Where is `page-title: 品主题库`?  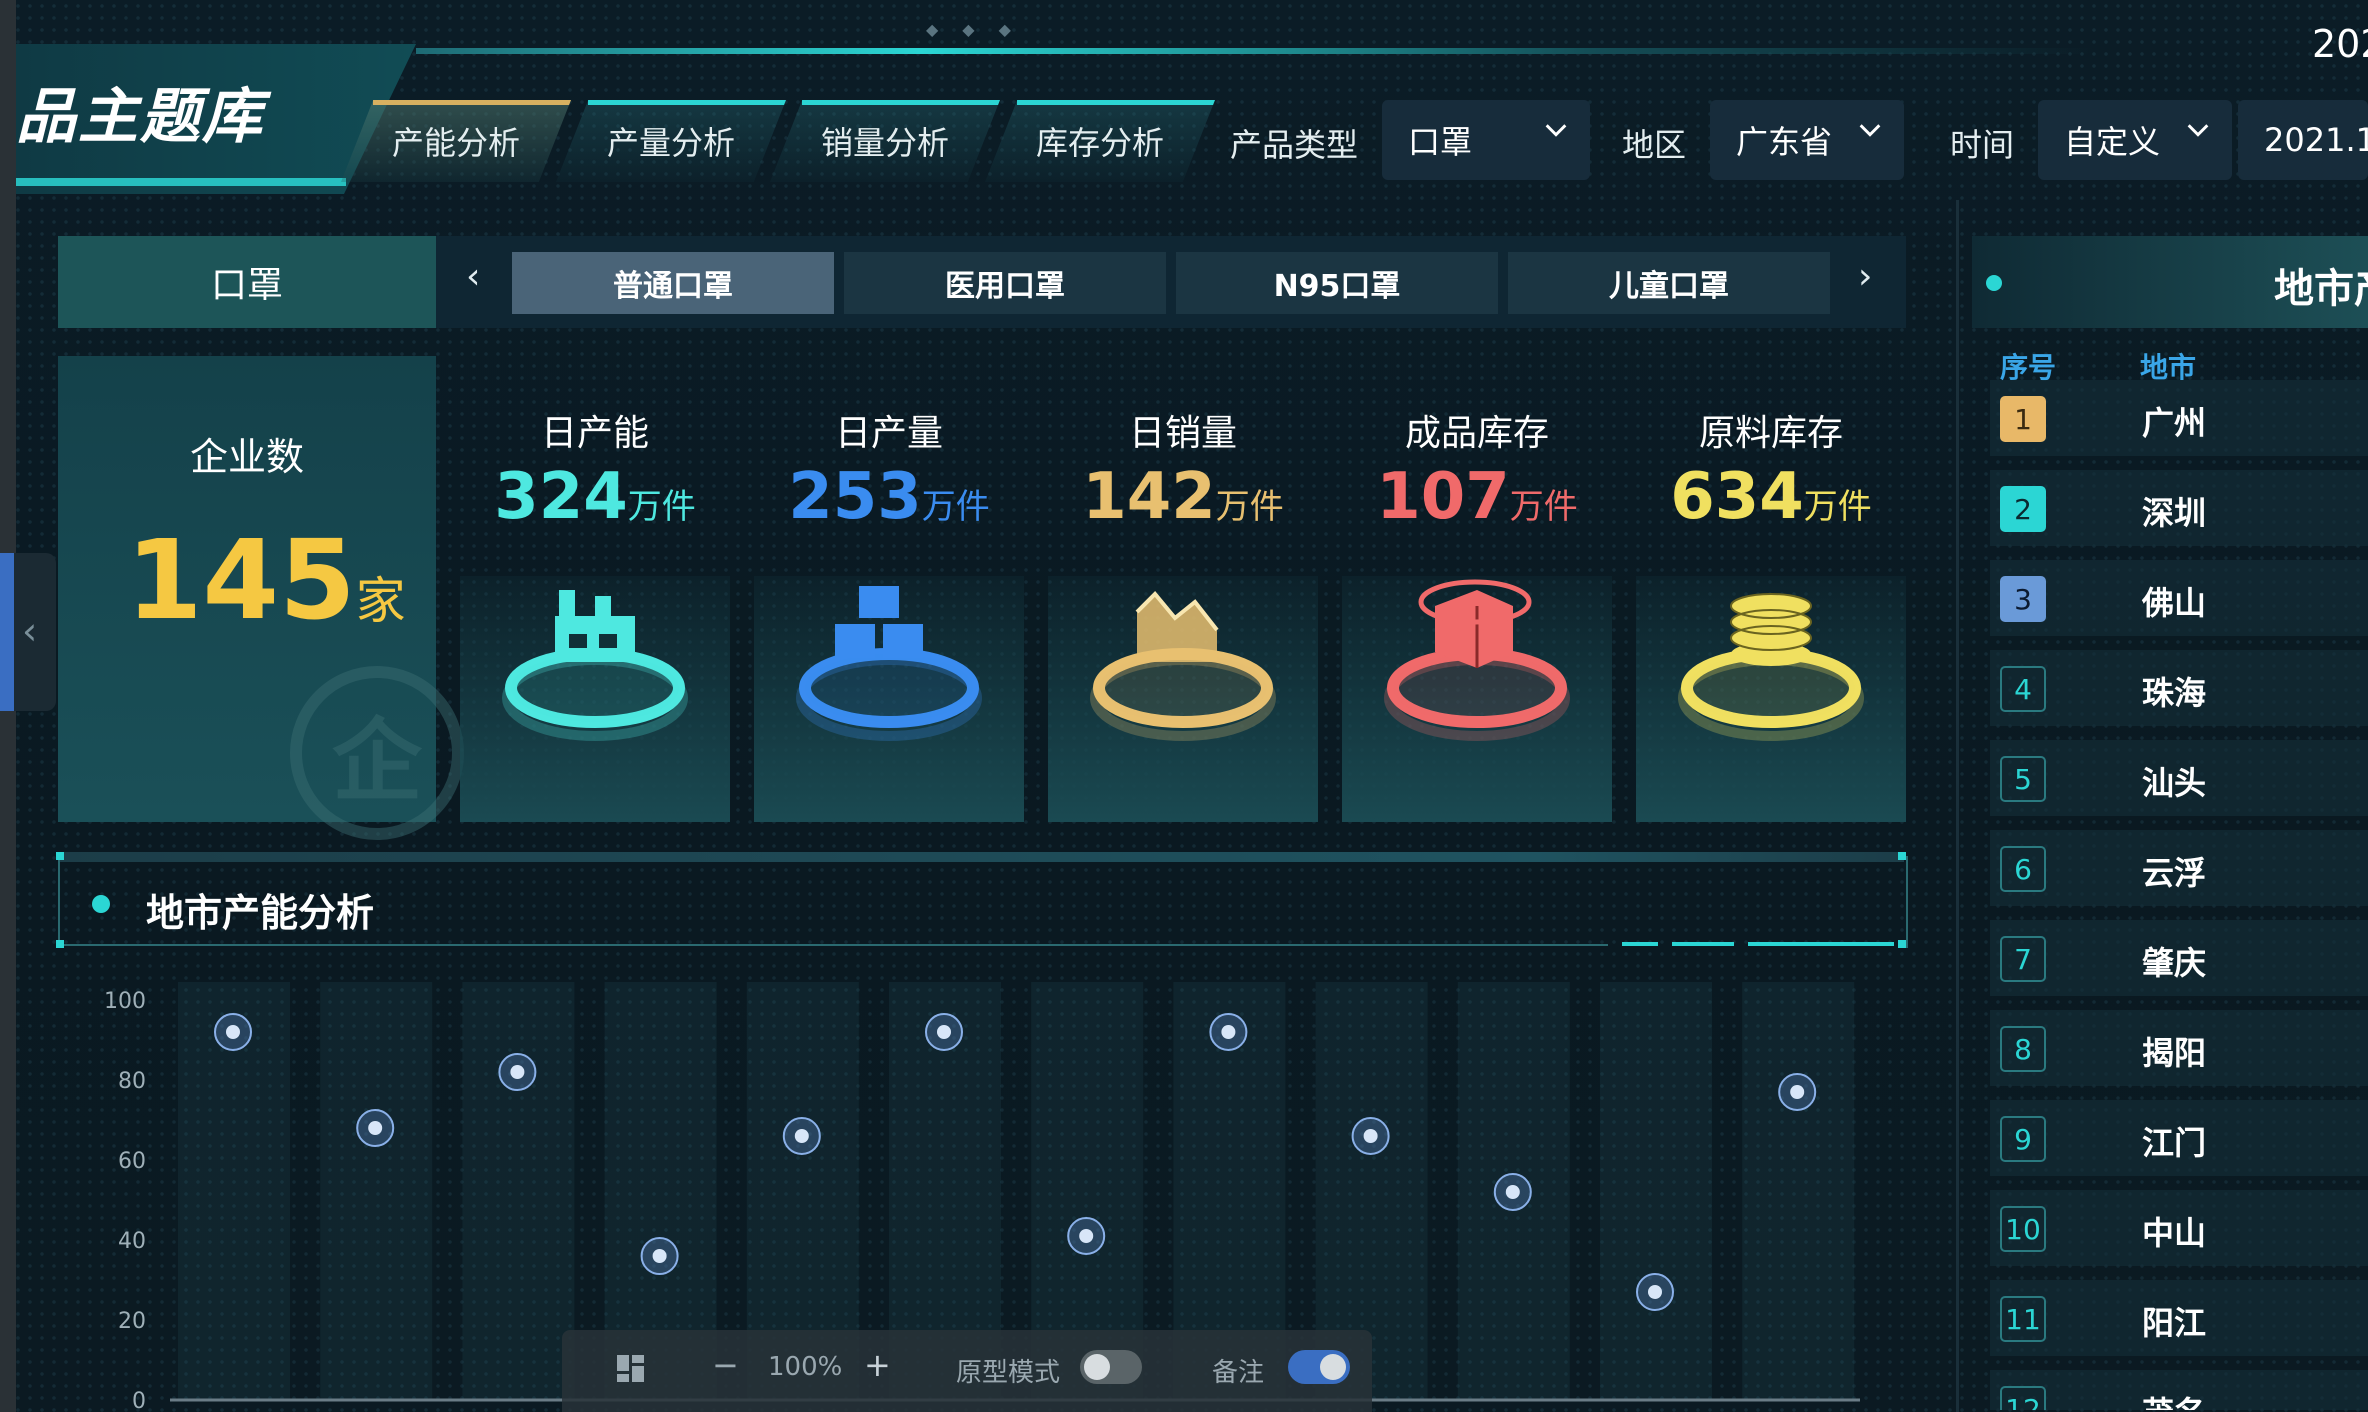 page-title: 品主题库 is located at coordinates (140, 117).